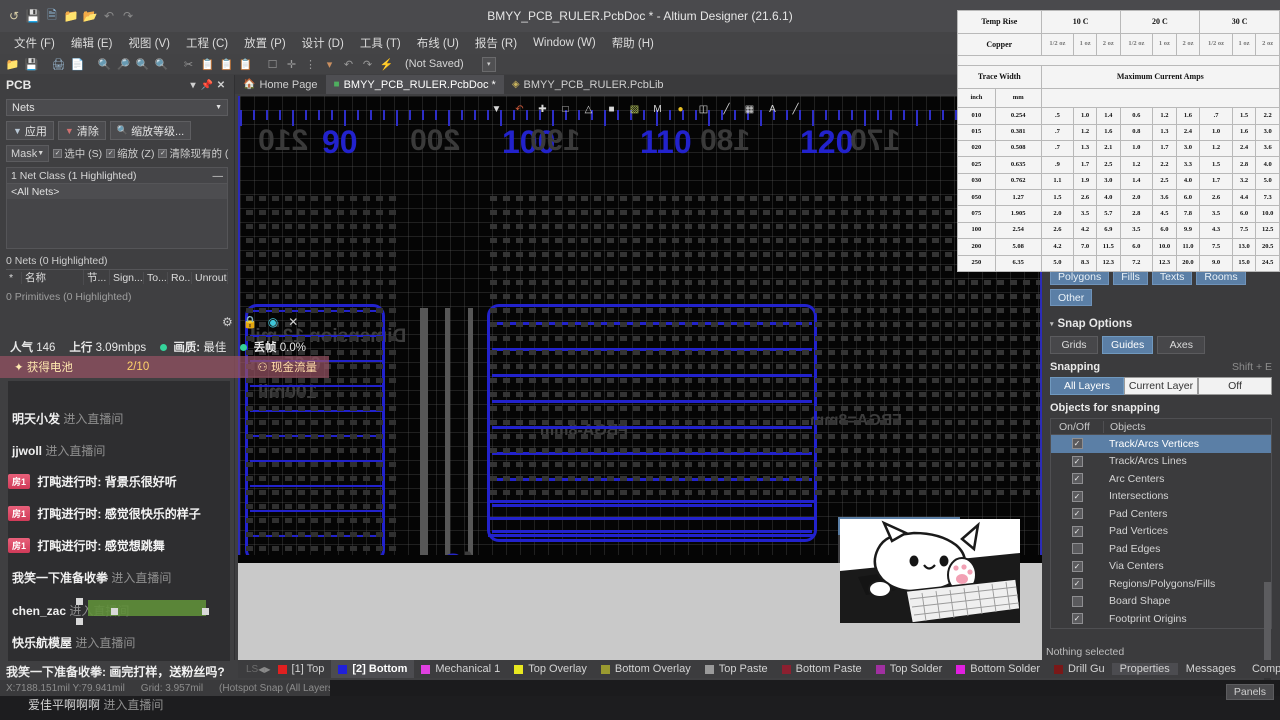 This screenshot has height=720, width=1280. What do you see at coordinates (272, 64) in the screenshot?
I see `select-area-icon: ☐` at bounding box center [272, 64].